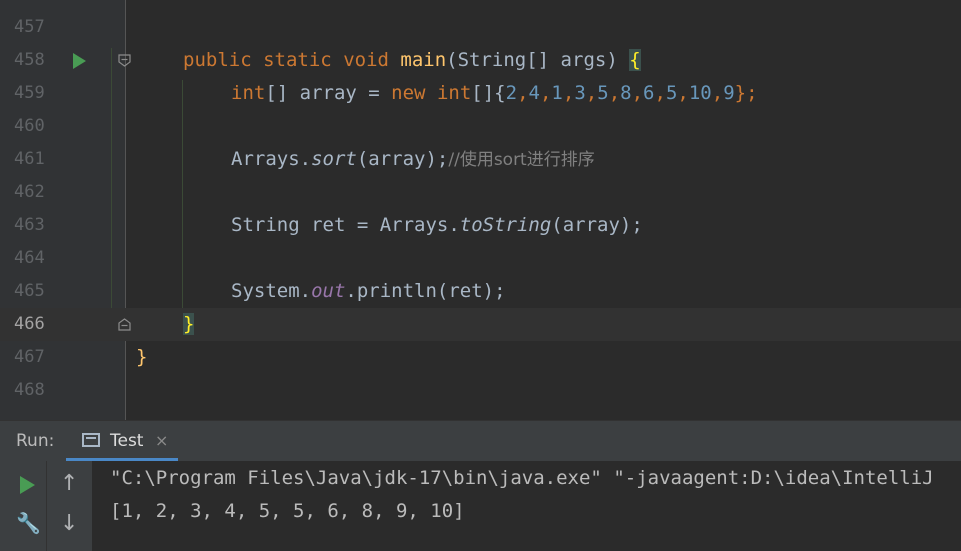 The width and height of the screenshot is (961, 551). I want to click on code-line-462: 462, so click(480, 192).